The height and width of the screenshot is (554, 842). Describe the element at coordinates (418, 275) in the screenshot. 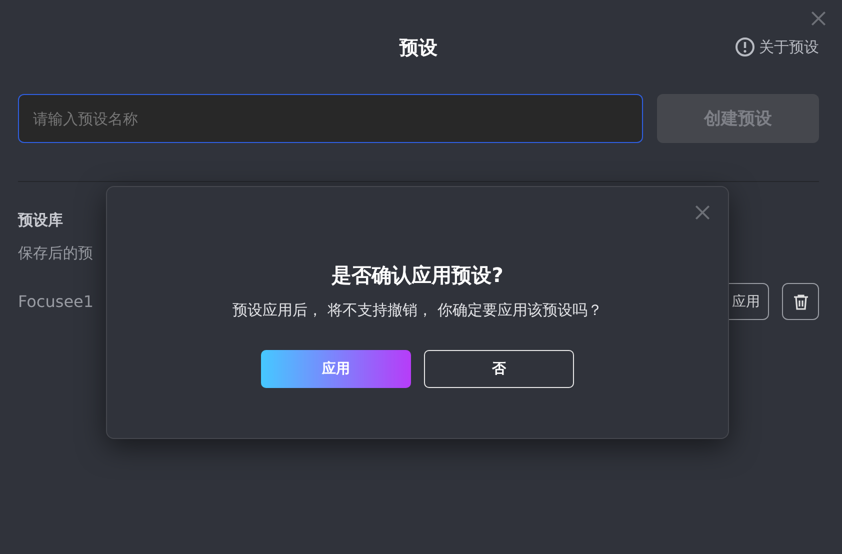

I see `dialog-title: 是否确认应用预设?` at that location.